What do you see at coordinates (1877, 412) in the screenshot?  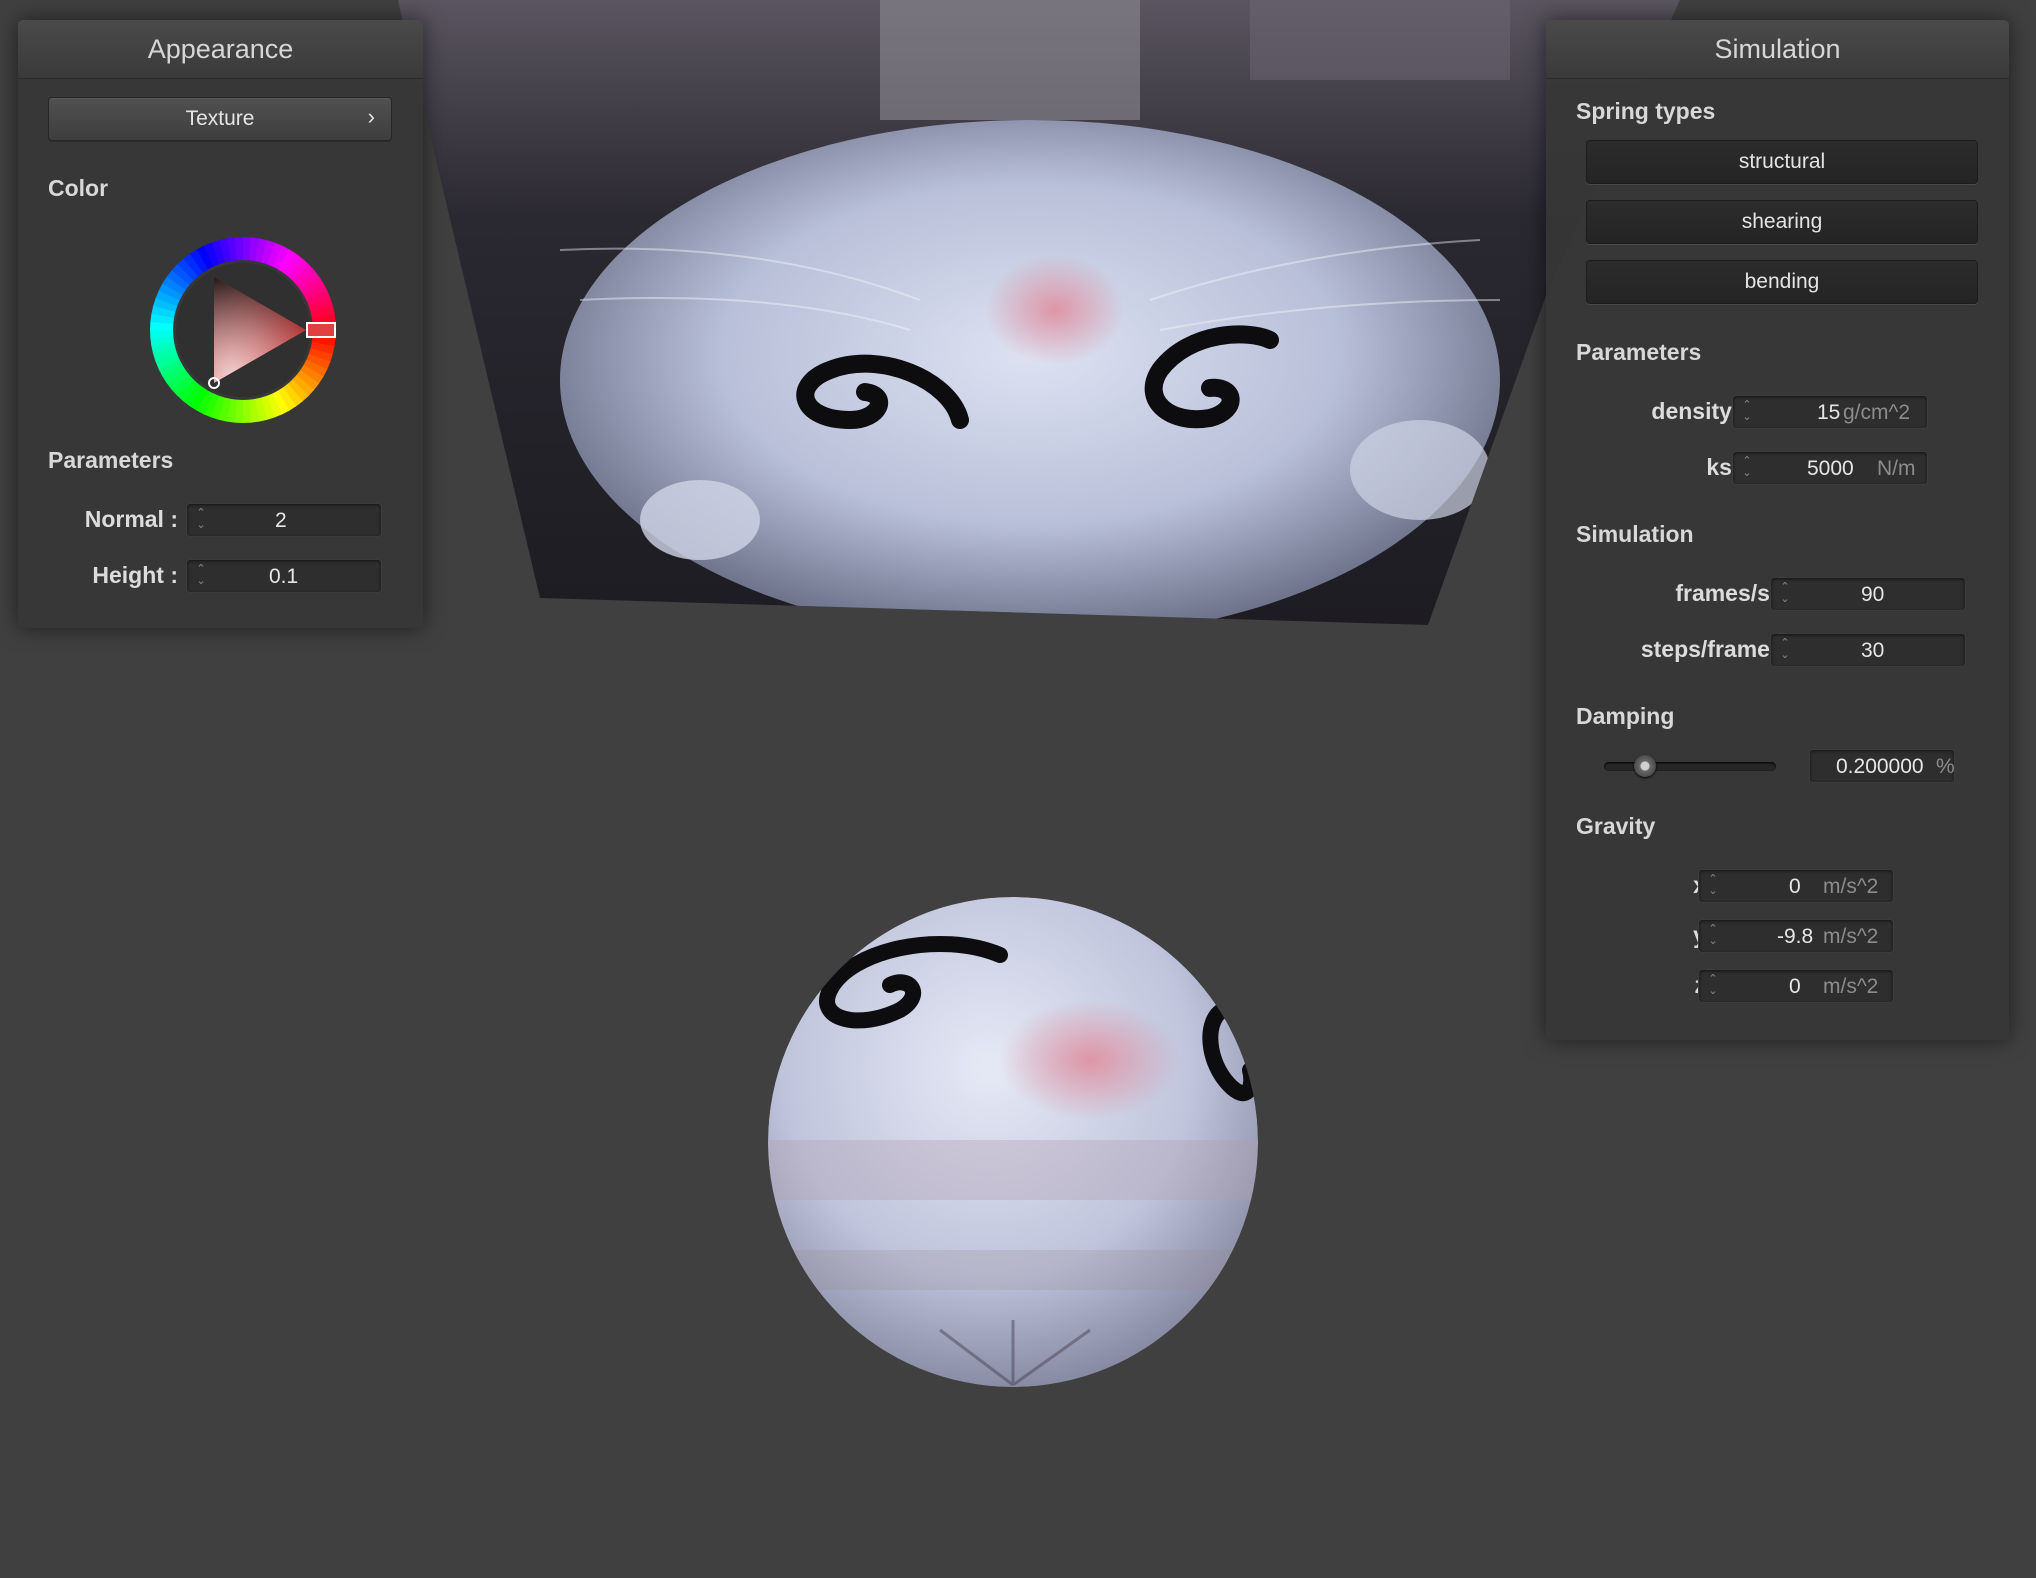 I see `density-unit: g/cm^2` at bounding box center [1877, 412].